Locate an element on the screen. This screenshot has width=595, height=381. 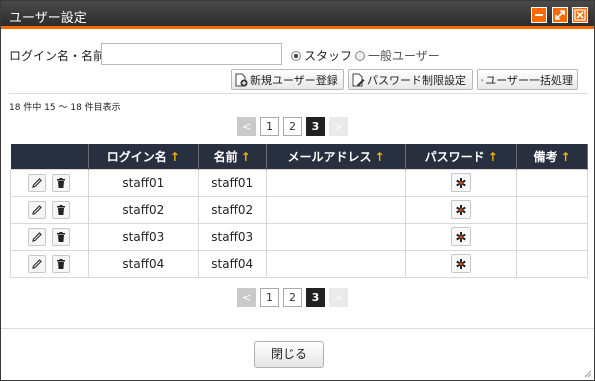
divider is located at coordinates (298, 93).